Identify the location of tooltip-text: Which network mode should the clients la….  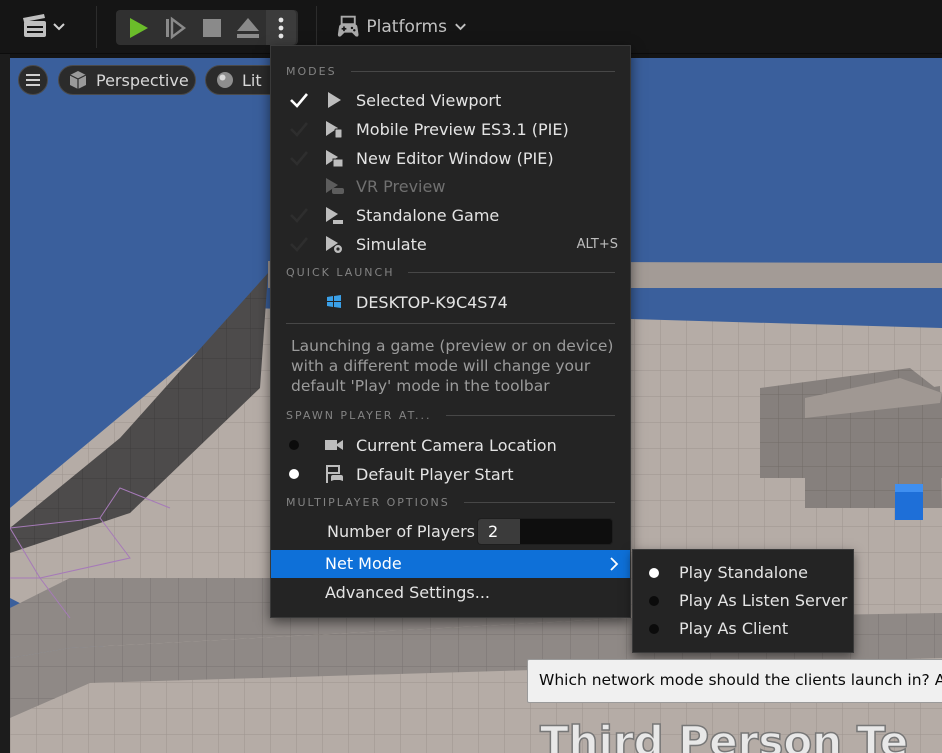
(740, 680).